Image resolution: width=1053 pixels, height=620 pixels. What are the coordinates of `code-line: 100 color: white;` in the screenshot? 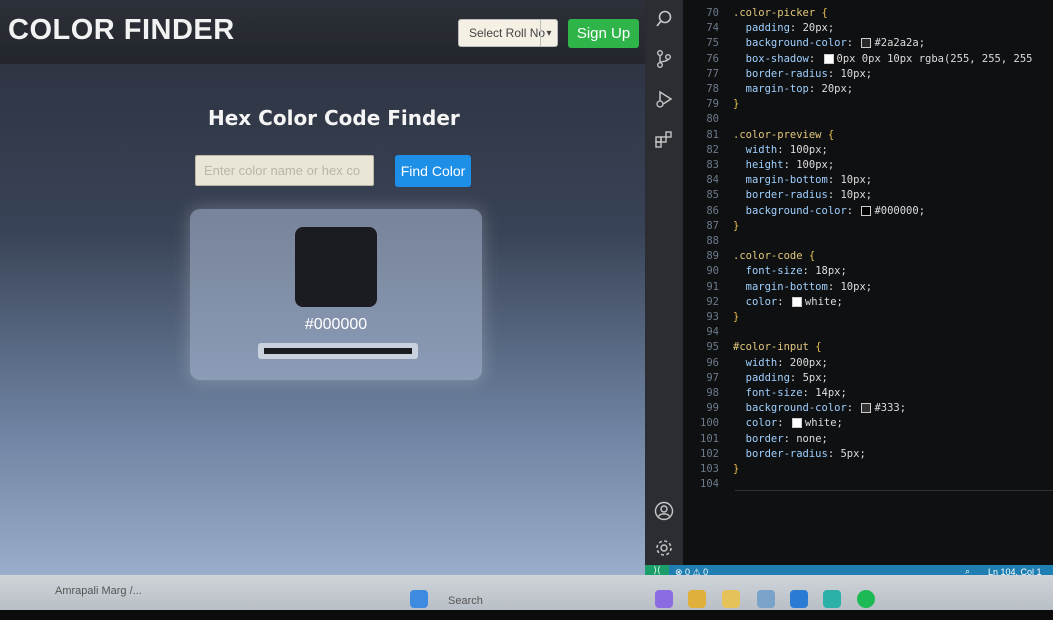 It's located at (868, 423).